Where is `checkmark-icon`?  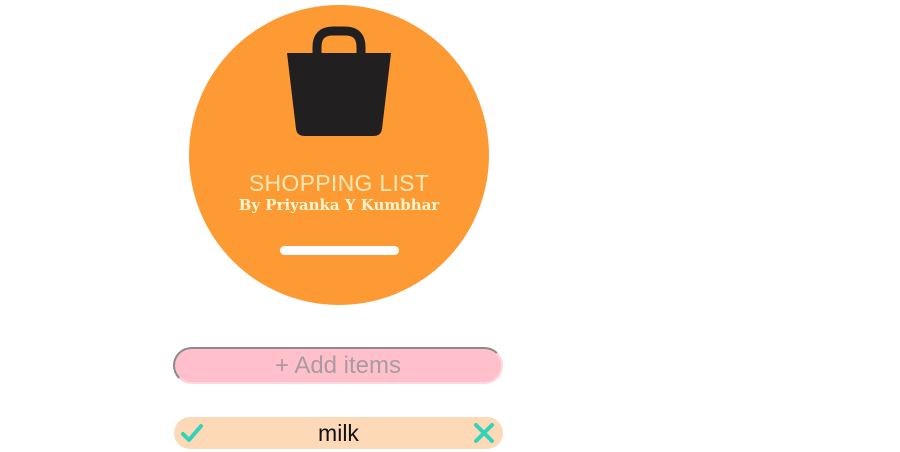
checkmark-icon is located at coordinates (192, 433).